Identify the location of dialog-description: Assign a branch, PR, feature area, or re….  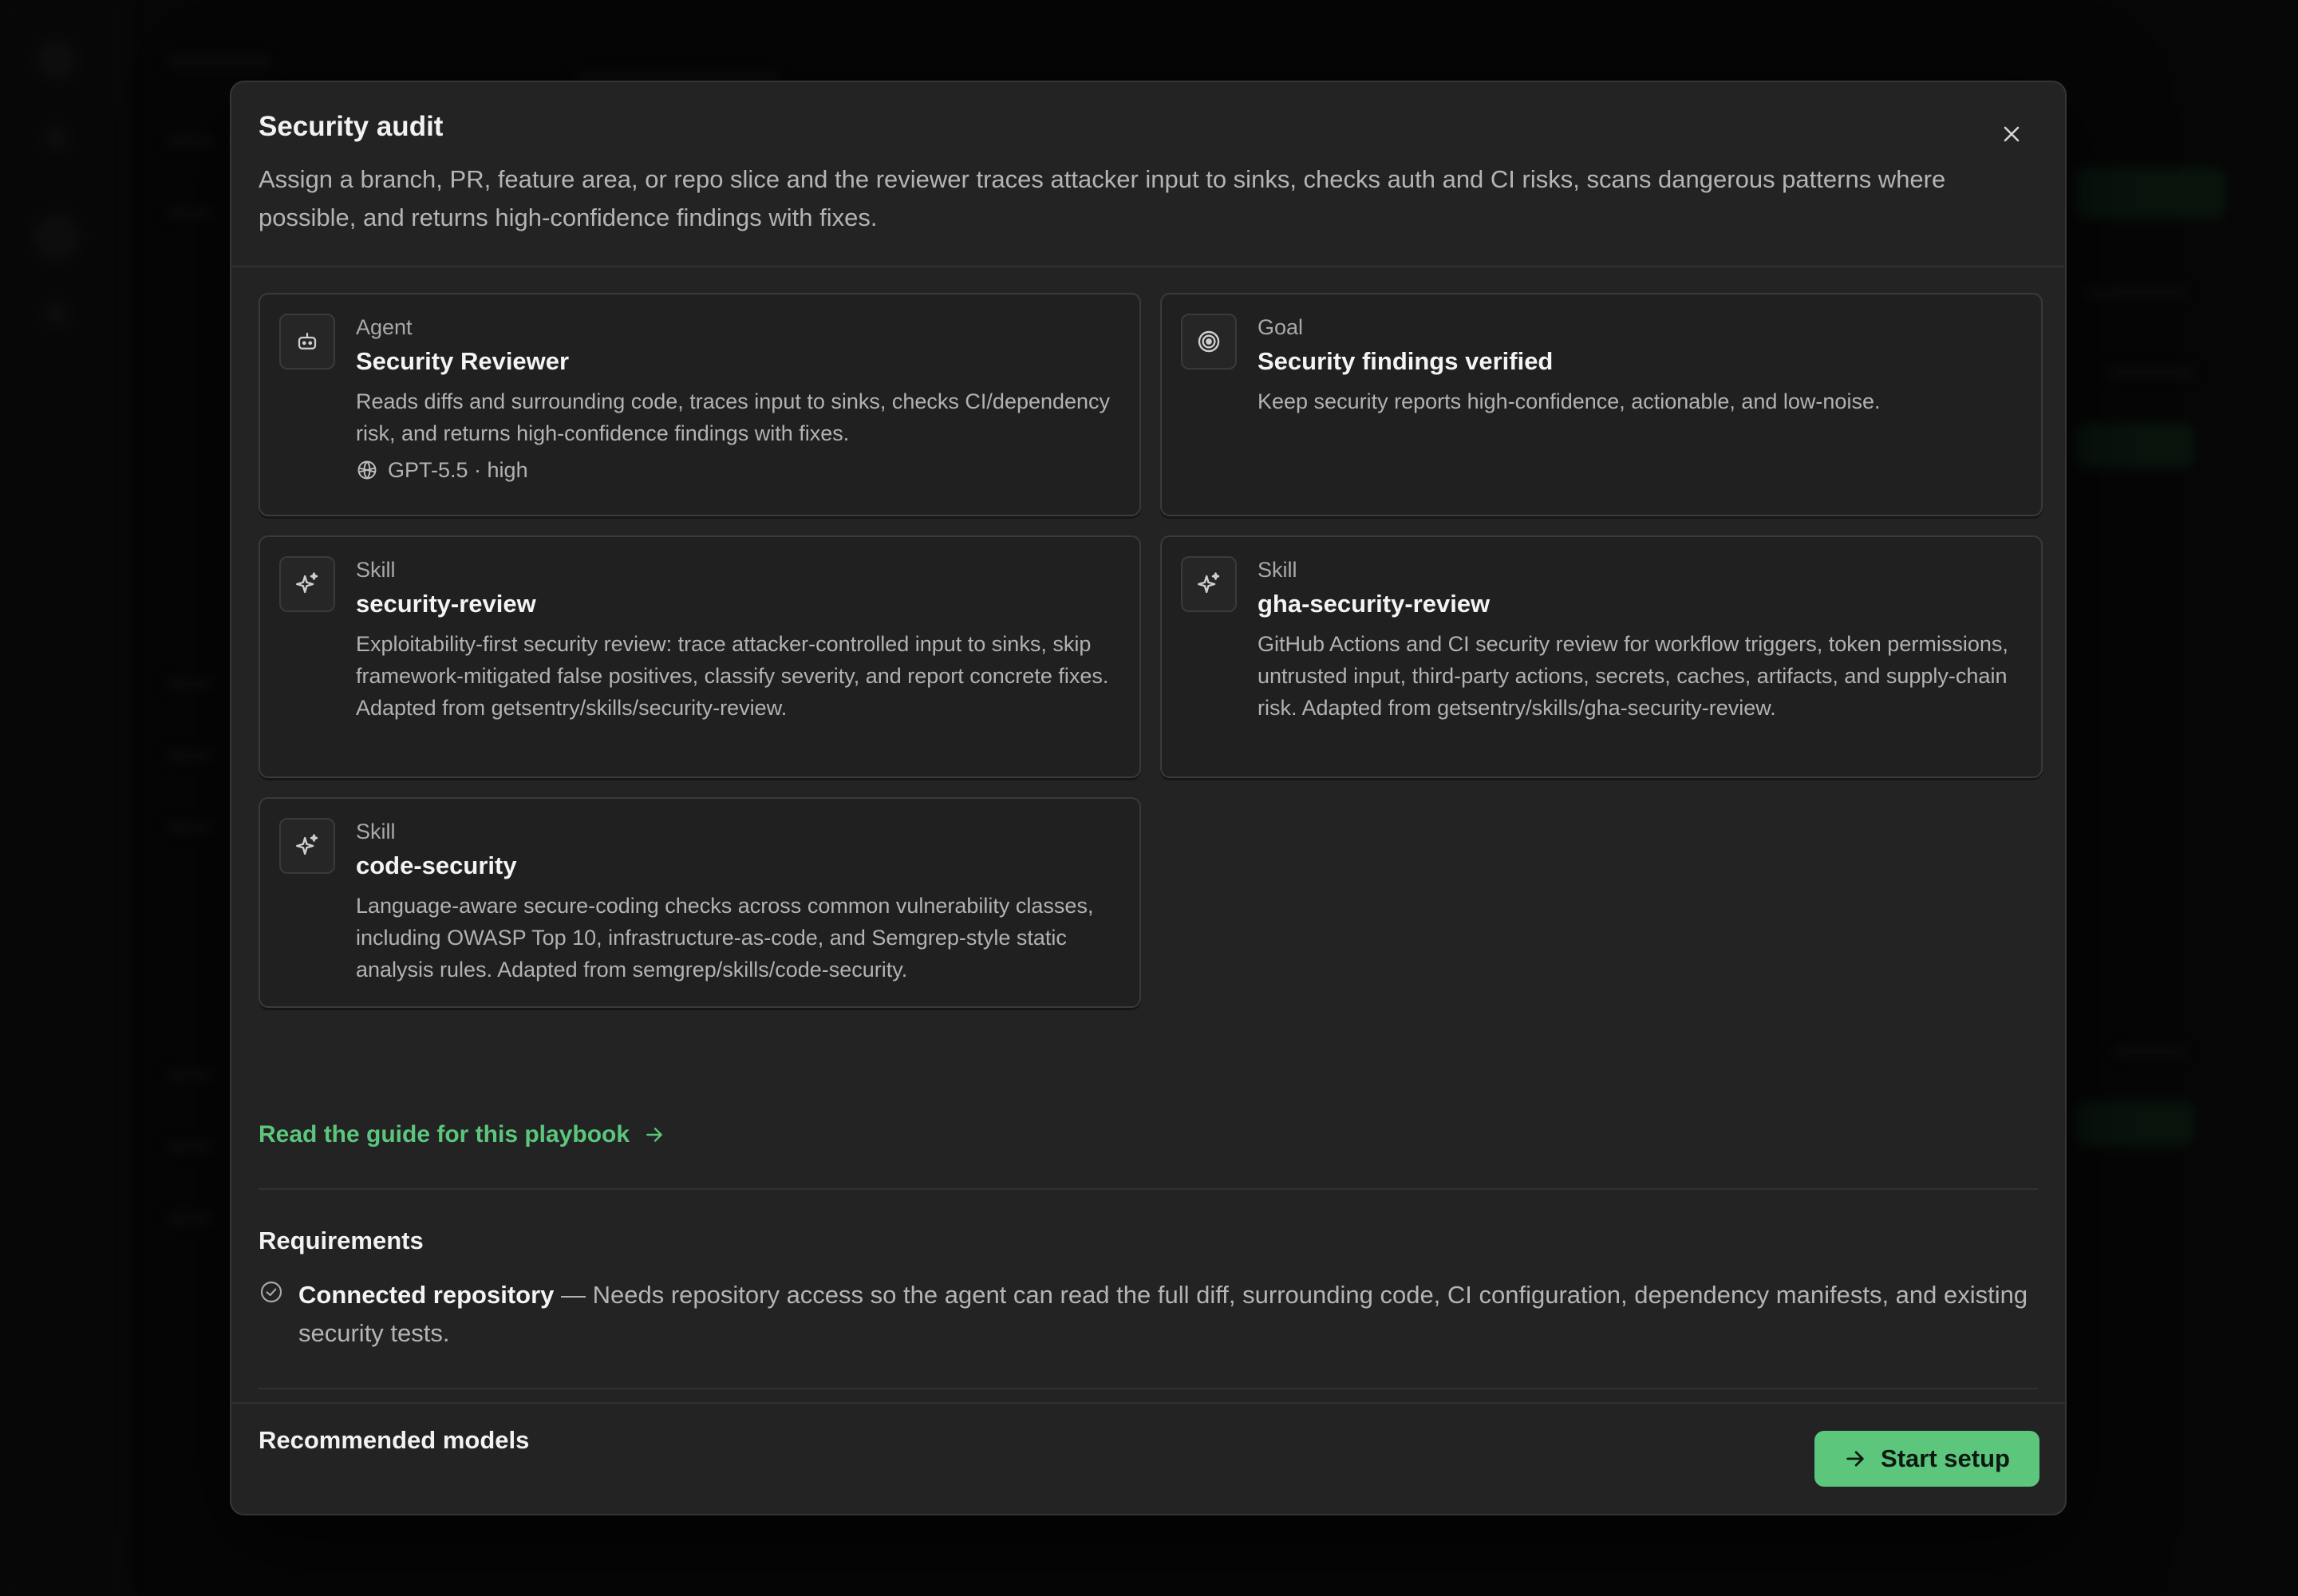
(1103, 198).